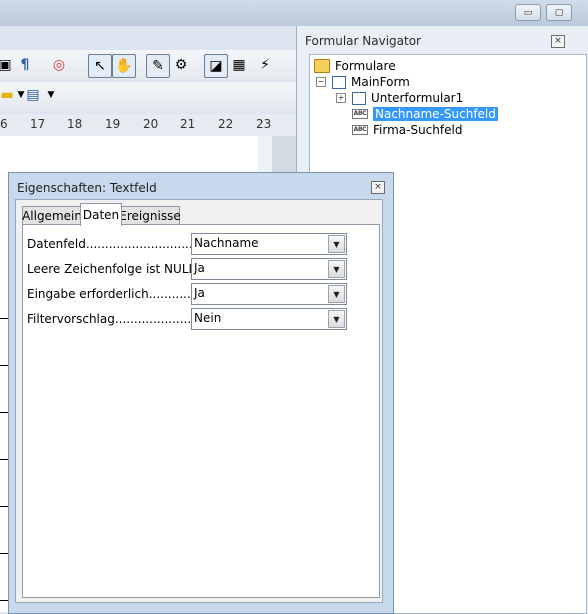 This screenshot has height=614, width=588. Describe the element at coordinates (363, 41) in the screenshot. I see `navigator-title: Formular Navigator` at that location.